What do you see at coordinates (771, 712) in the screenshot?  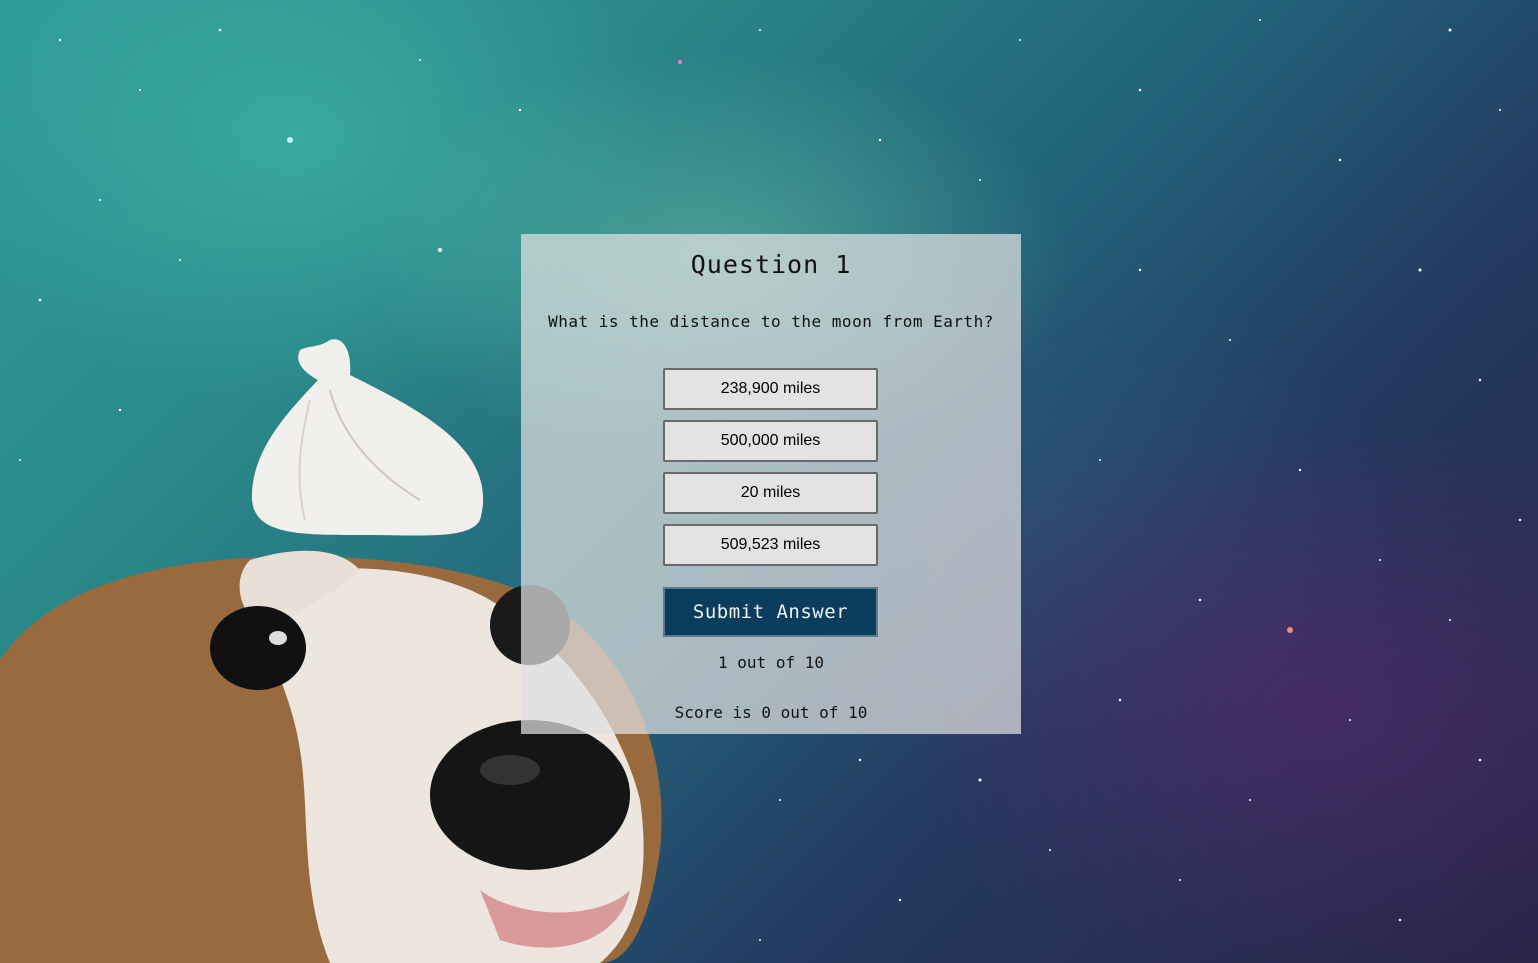 I see `score-text: Score is 0 out of 10` at bounding box center [771, 712].